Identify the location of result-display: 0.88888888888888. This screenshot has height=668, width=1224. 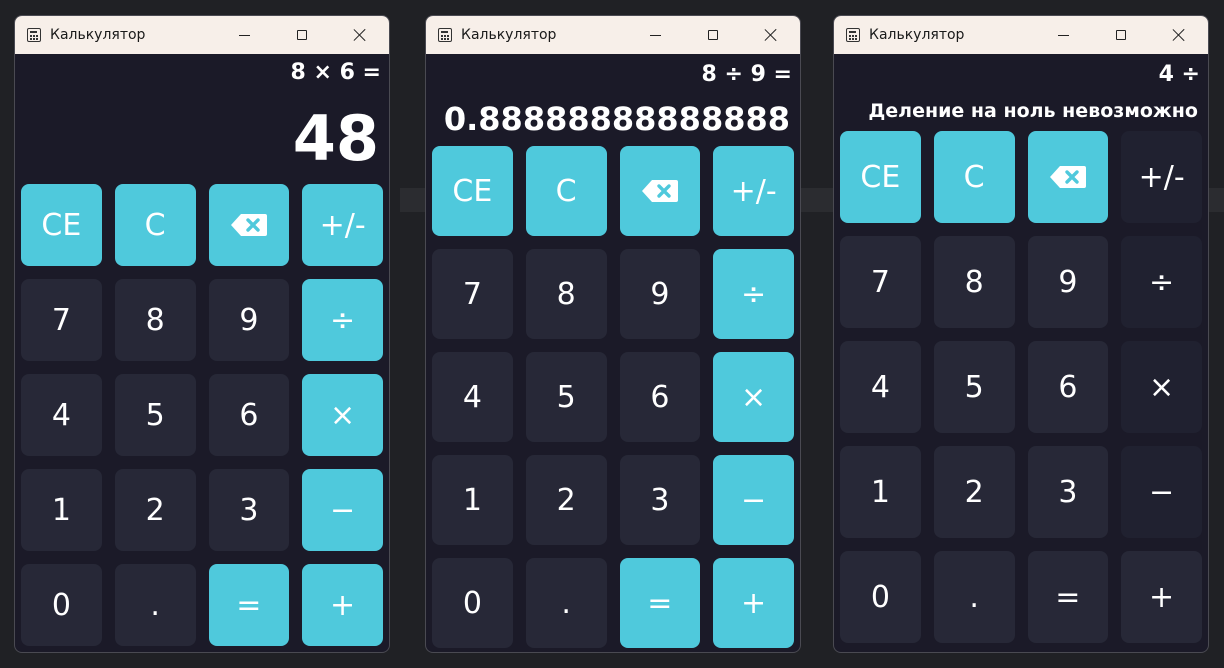
(616, 119).